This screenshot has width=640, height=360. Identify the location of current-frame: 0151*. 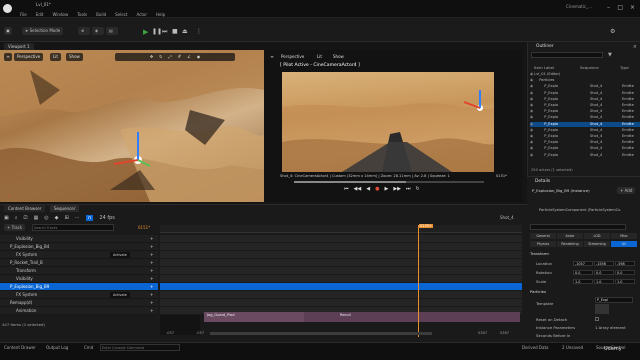
(144, 227).